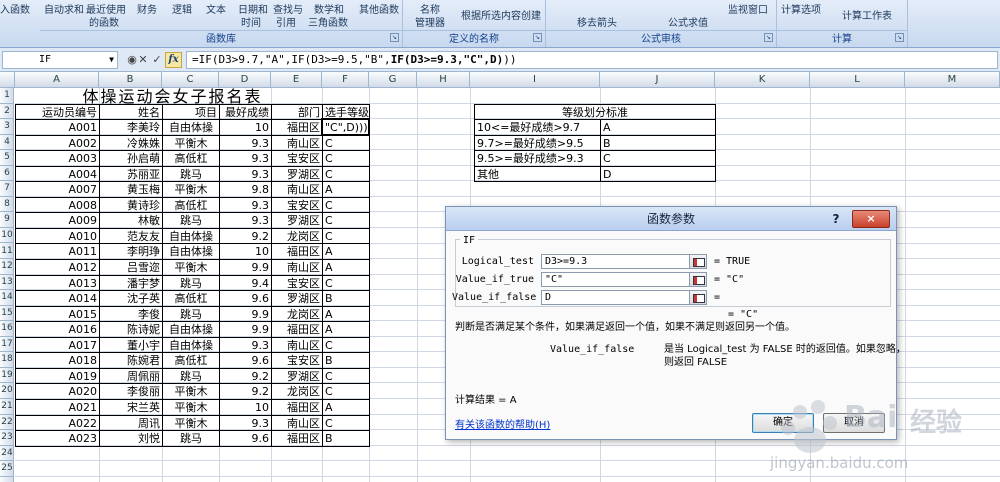  I want to click on table-cell: A011, so click(58, 252).